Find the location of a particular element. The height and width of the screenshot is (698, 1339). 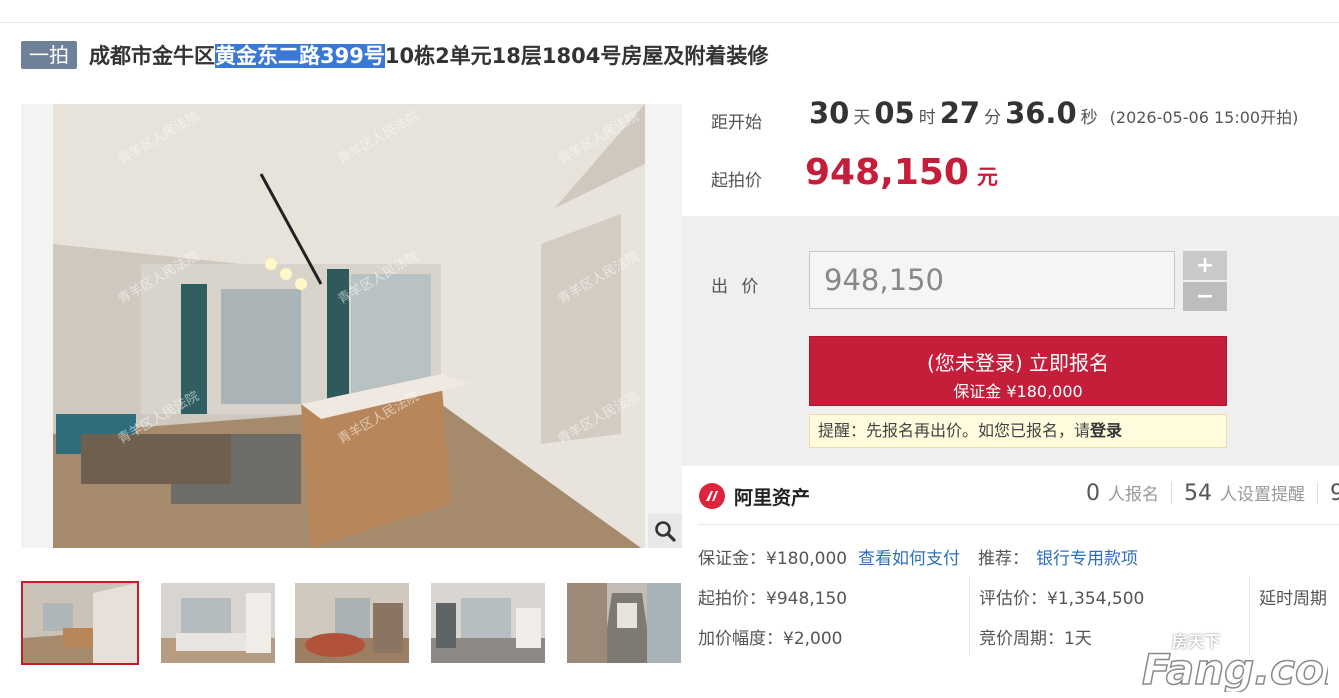

countdown-minutes: 27 is located at coordinates (960, 113).